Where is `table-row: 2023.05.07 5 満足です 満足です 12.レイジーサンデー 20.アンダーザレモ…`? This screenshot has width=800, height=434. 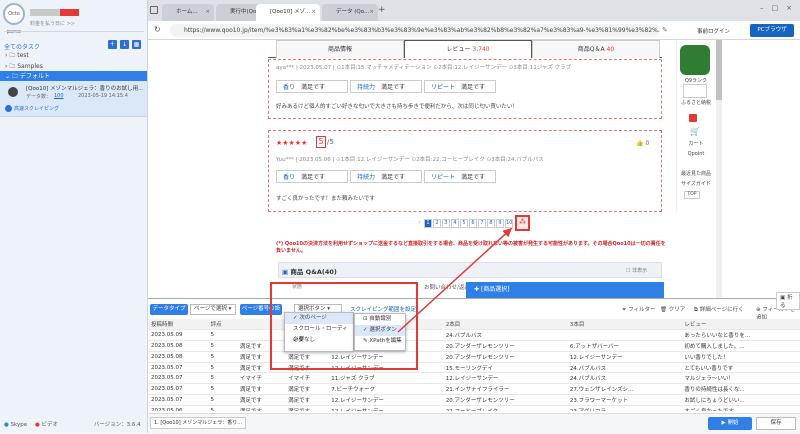
table-row: 2023.05.07 5 満足です 満足です 12.レイジーサンデー 20.アンダーザレモ… is located at coordinates (474, 400).